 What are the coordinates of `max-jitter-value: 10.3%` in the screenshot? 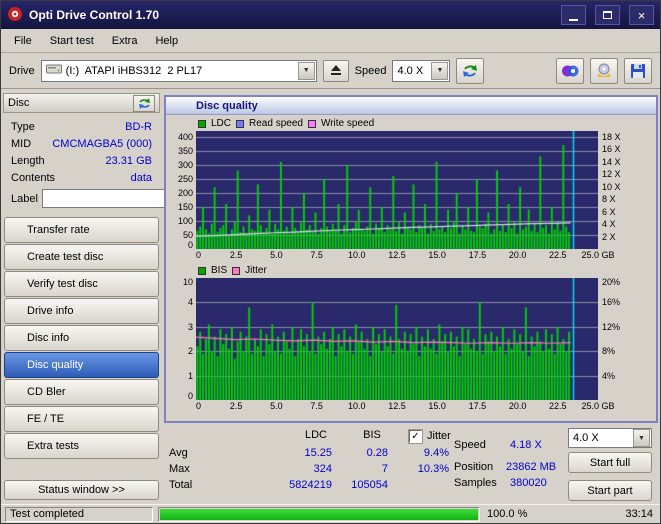 It's located at (433, 469).